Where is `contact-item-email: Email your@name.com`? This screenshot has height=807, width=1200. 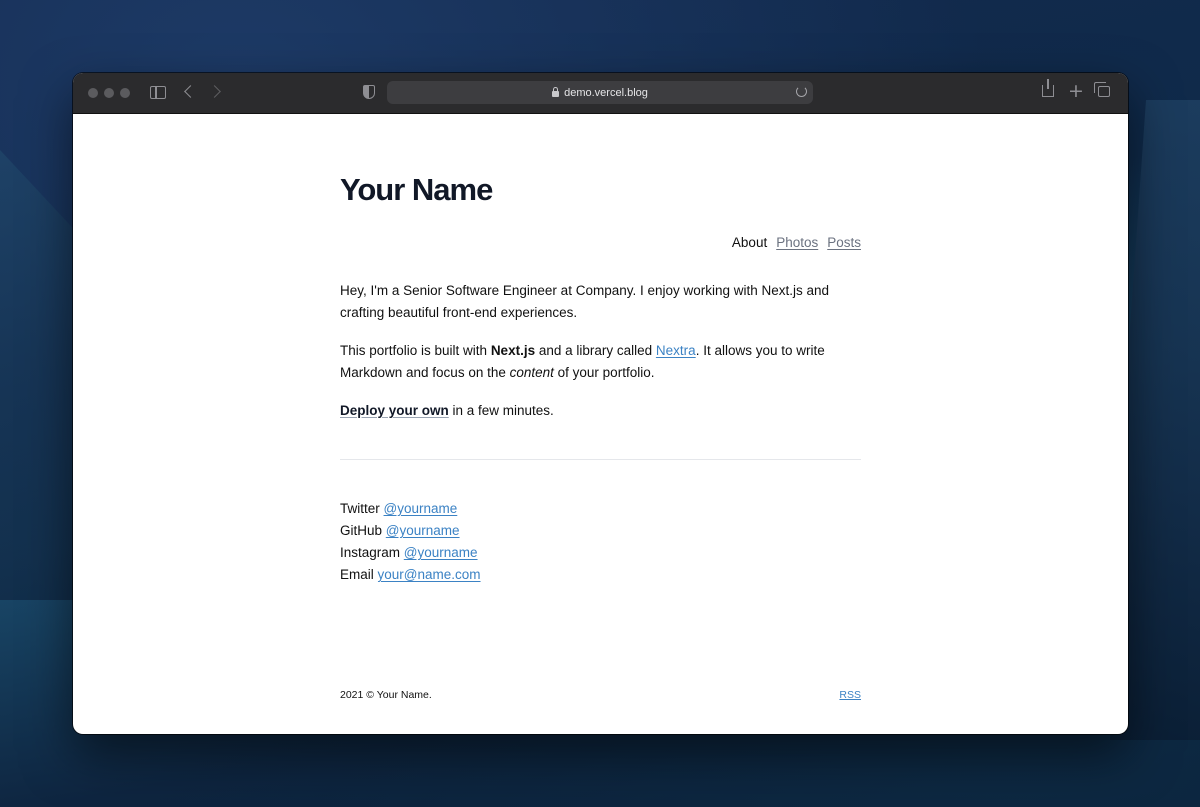 contact-item-email: Email your@name.com is located at coordinates (410, 575).